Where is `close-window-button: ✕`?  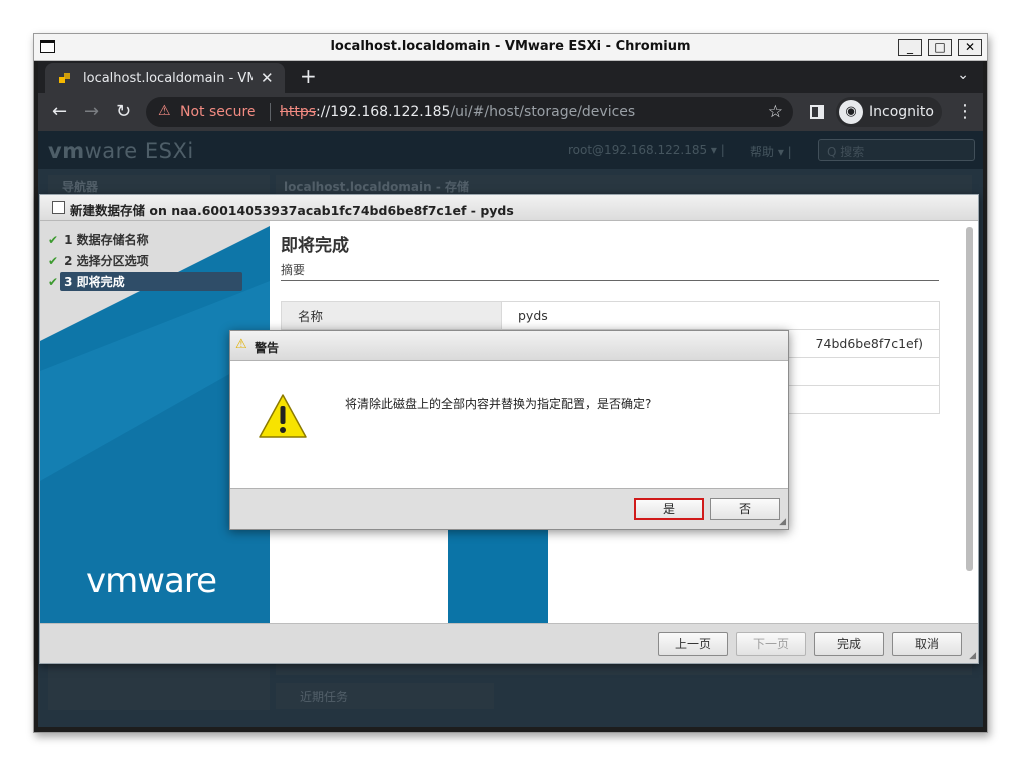
close-window-button: ✕ is located at coordinates (970, 47).